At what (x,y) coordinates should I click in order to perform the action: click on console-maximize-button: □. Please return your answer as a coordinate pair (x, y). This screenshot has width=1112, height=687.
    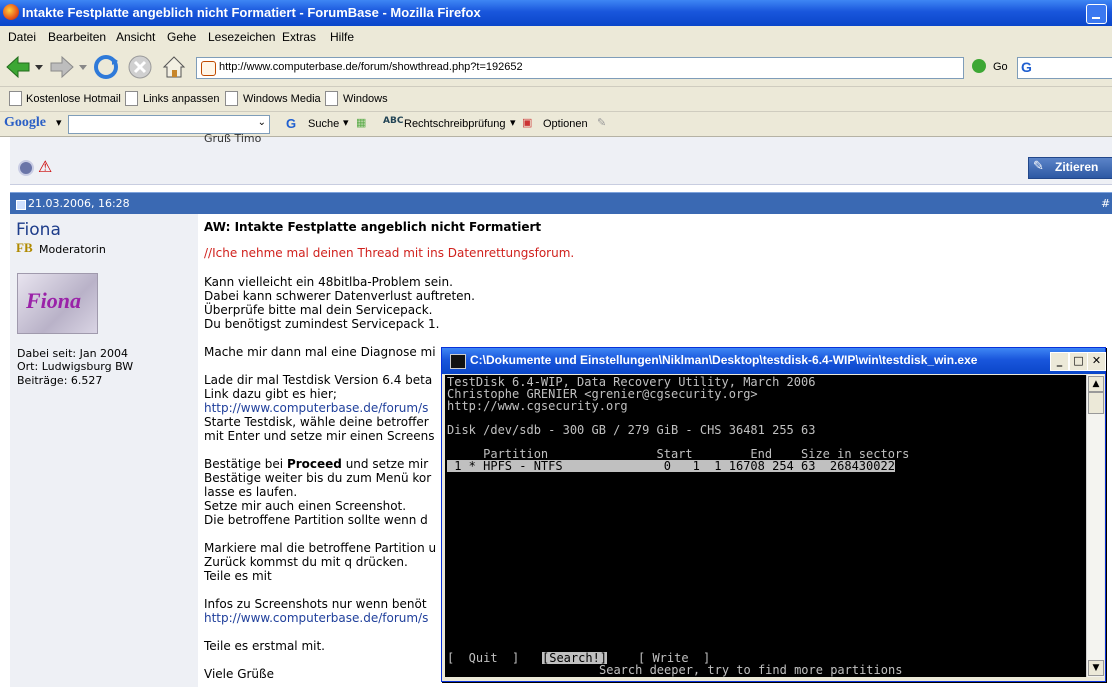
    Looking at the image, I should click on (1078, 361).